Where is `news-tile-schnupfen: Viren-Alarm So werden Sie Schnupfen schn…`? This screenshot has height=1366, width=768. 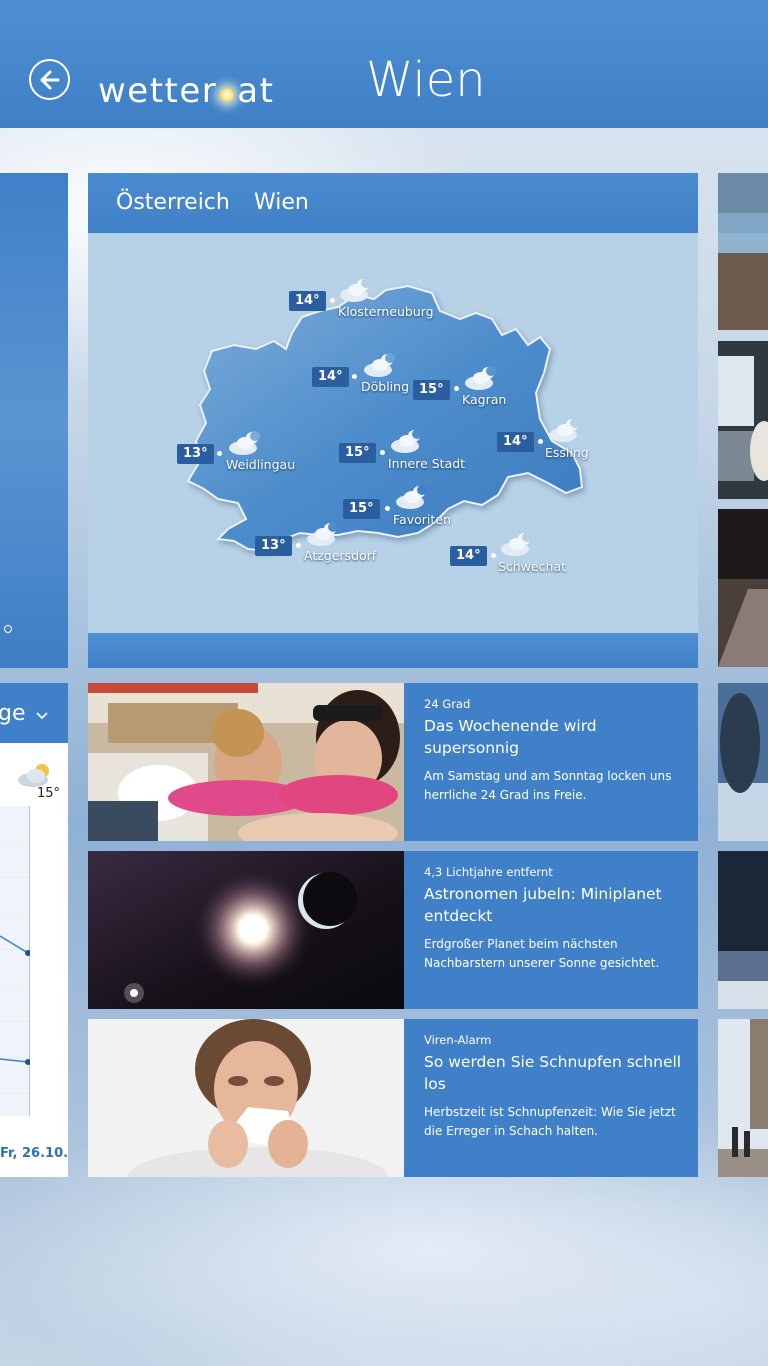
news-tile-schnupfen: Viren-Alarm So werden Sie Schnupfen schn… is located at coordinates (393, 1098).